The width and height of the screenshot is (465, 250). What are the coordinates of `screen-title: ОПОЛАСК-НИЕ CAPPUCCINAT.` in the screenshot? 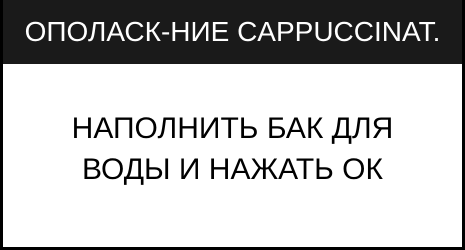 It's located at (232, 31).